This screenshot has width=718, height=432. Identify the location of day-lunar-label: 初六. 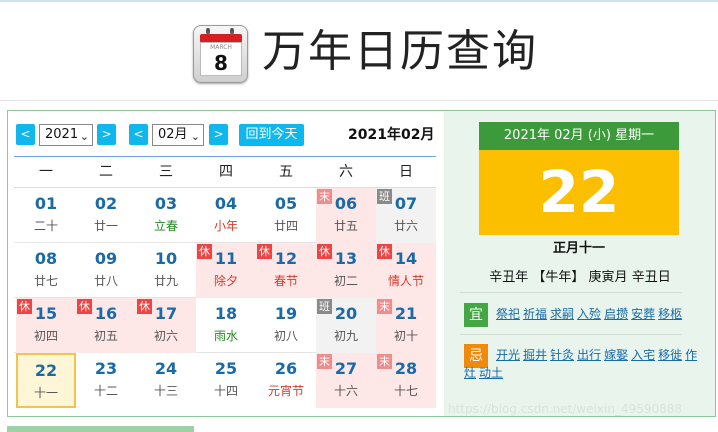
(165, 336).